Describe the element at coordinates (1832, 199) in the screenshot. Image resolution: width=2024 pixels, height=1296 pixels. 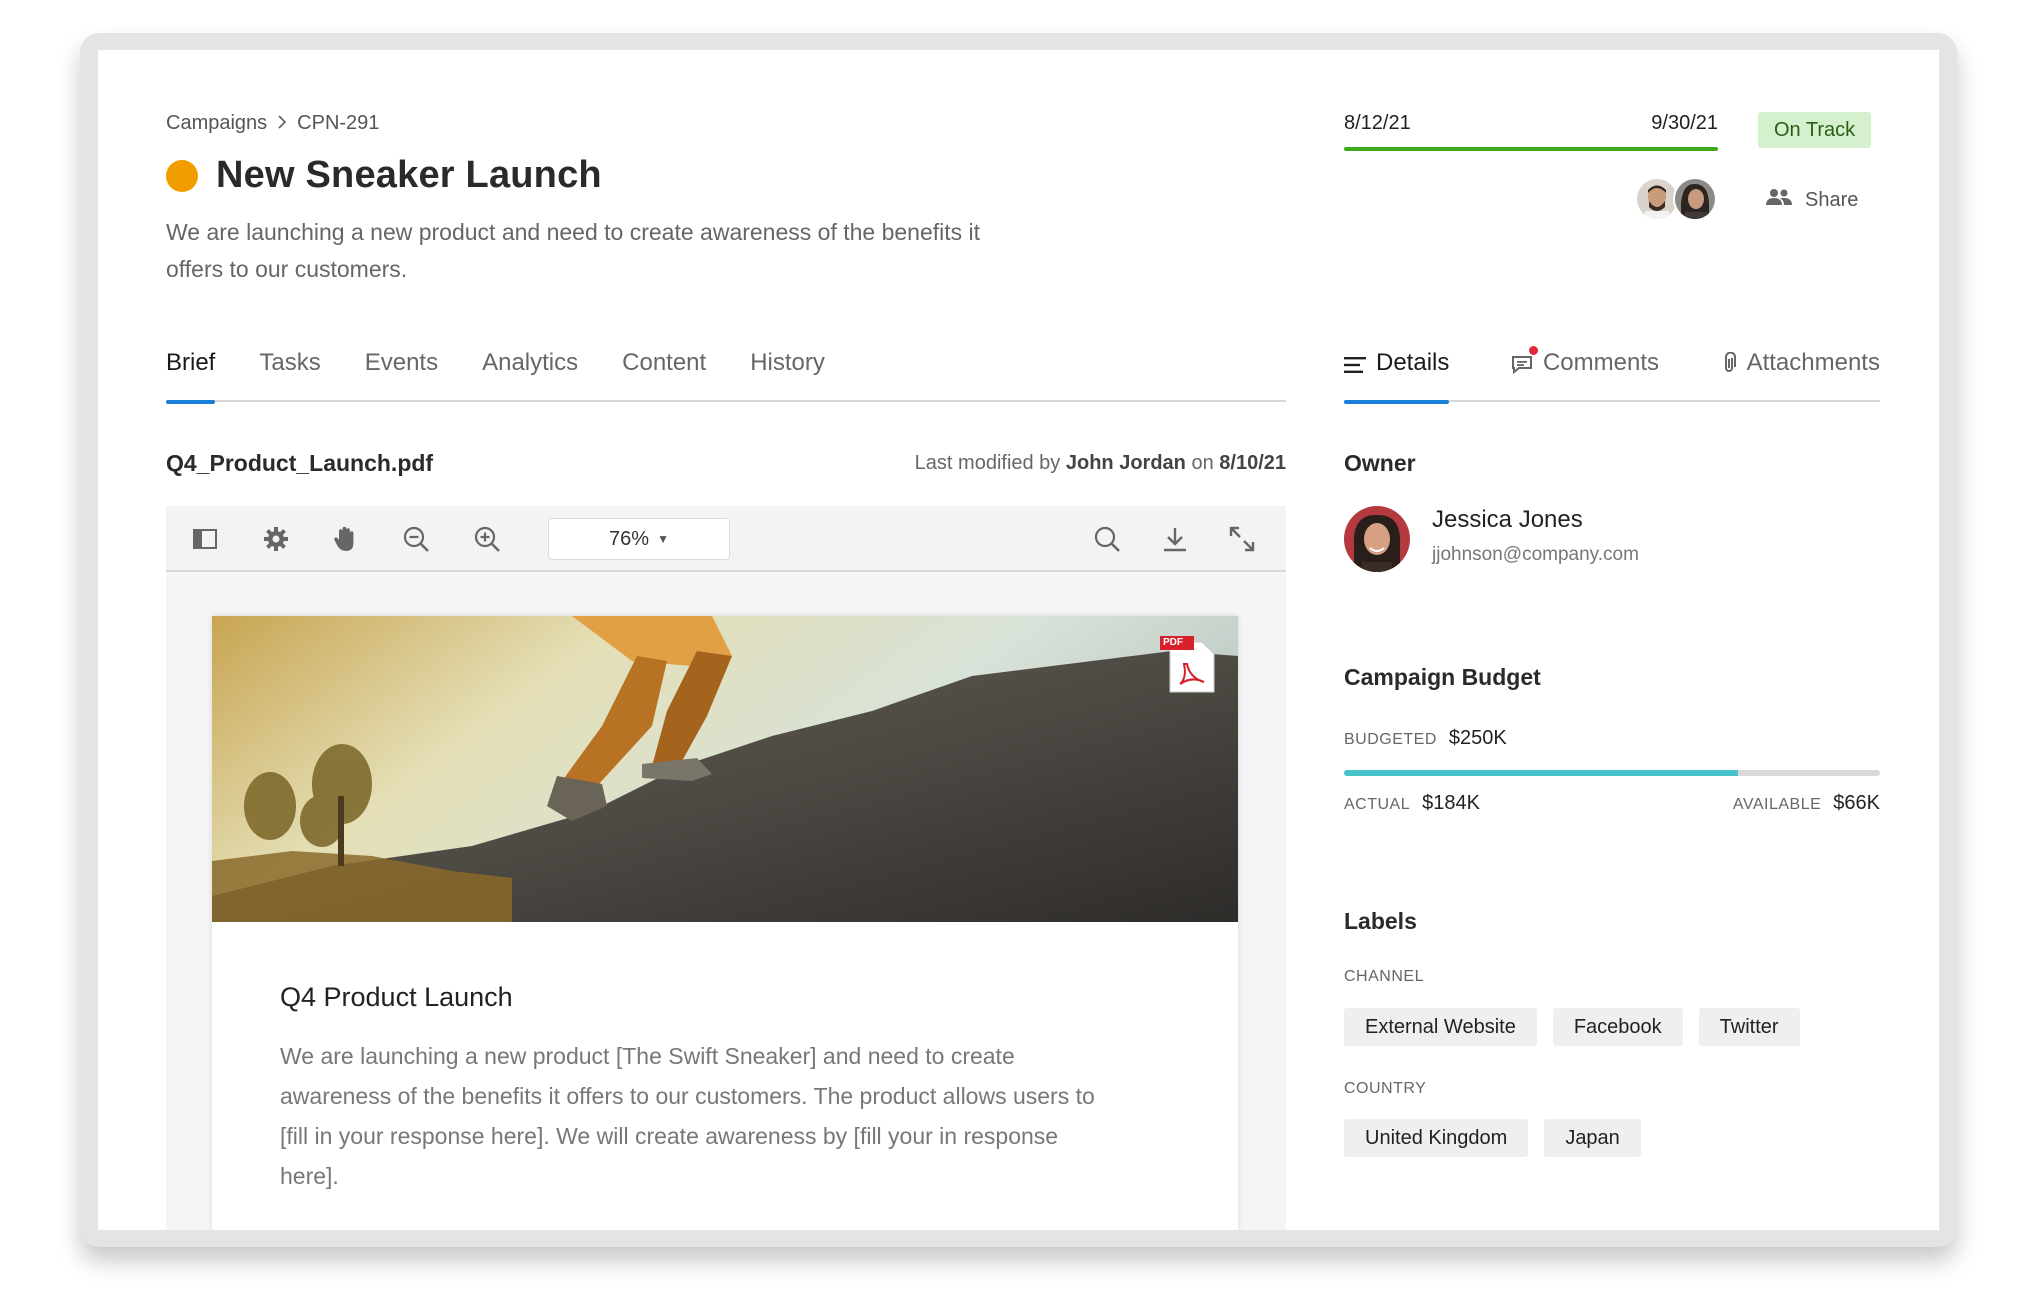
I see `share-label: Share` at that location.